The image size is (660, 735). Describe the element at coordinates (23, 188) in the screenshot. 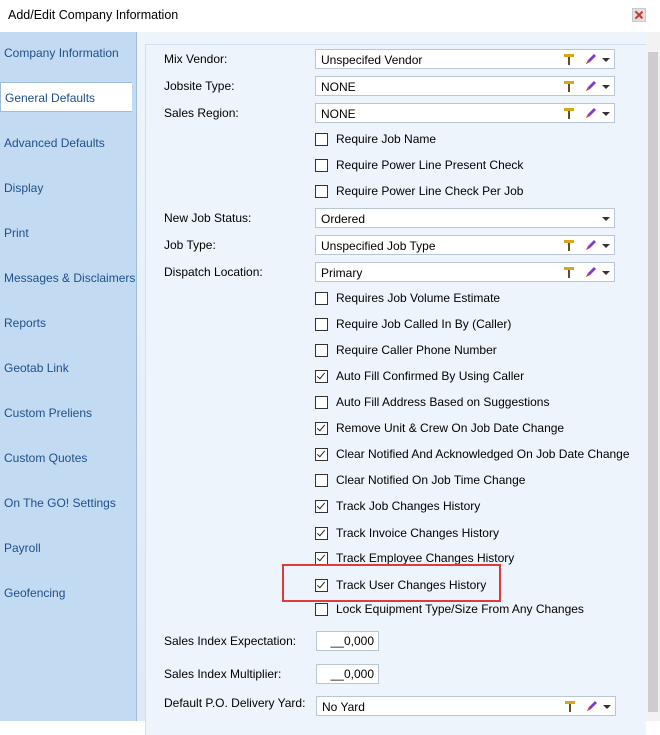

I see `sidebar-item-display: Display` at that location.